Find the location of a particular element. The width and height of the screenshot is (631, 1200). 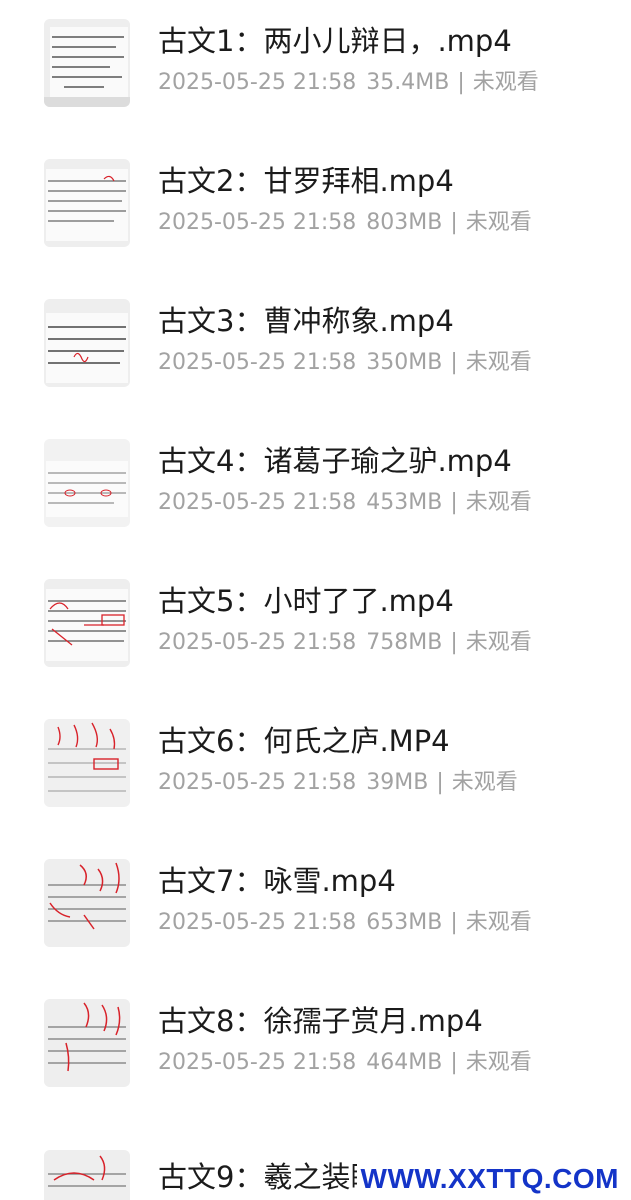

file-name: 古文3：曹冲称象.mp4 is located at coordinates (306, 321).